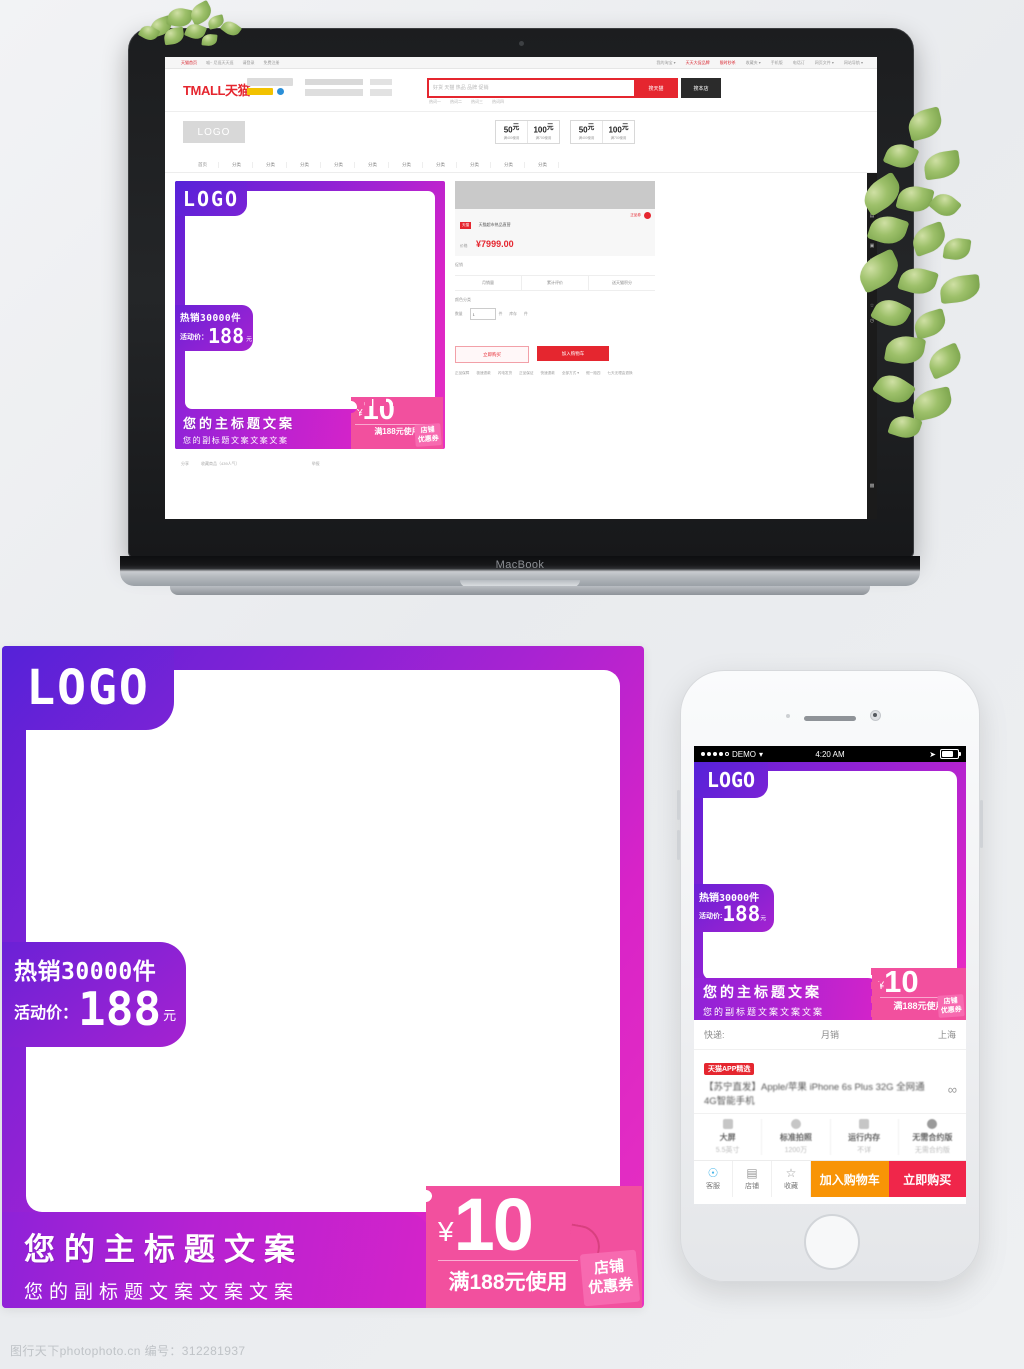 The width and height of the screenshot is (1024, 1369). Describe the element at coordinates (435, 102) in the screenshot. I see `hotword-1: 热词一` at that location.